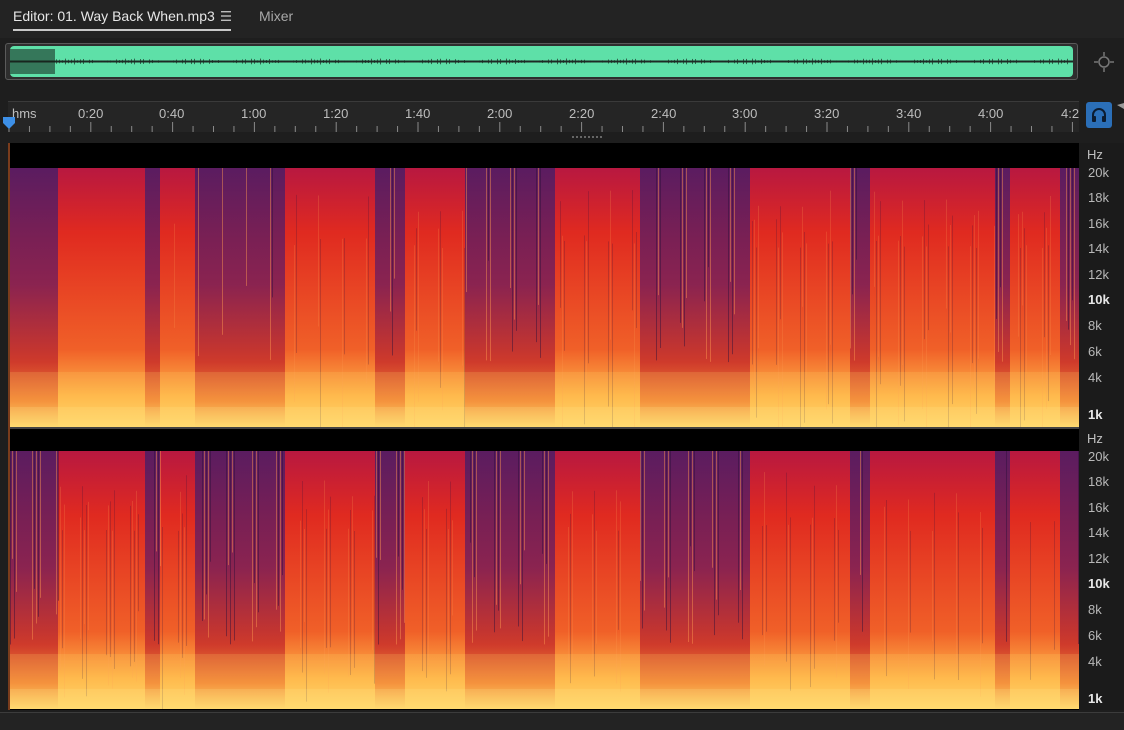  I want to click on resize-grip-icon, so click(588, 137).